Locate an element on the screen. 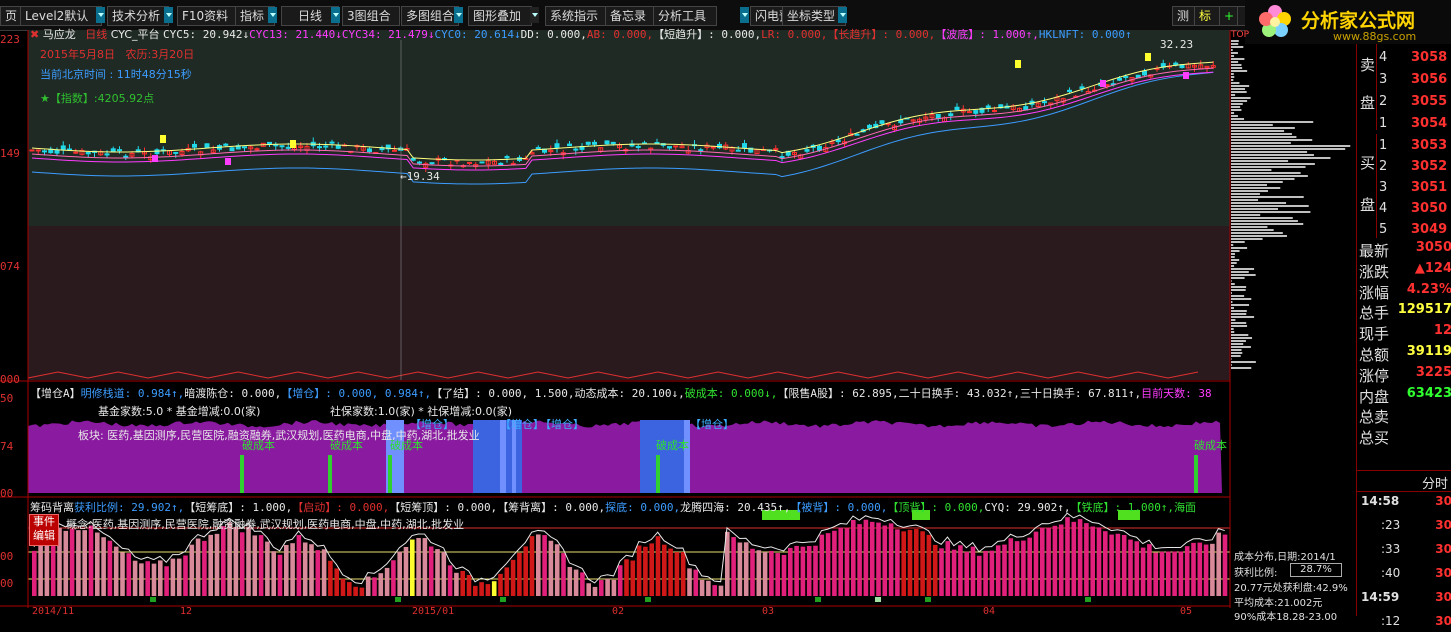  indicator-value: LR: 0.000, is located at coordinates (794, 34).